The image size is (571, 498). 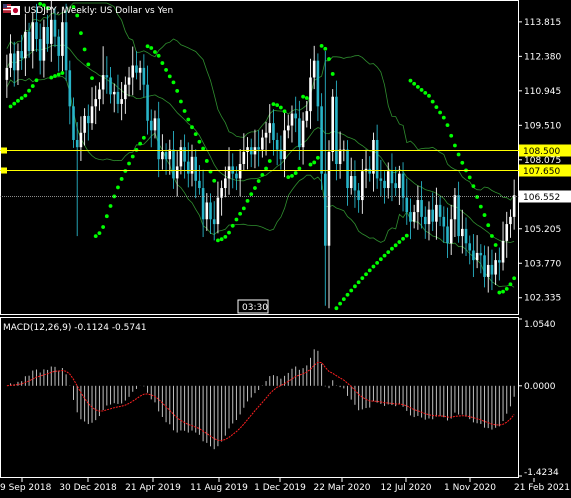 What do you see at coordinates (542, 299) in the screenshot?
I see `price-tick-label: 102.335` at bounding box center [542, 299].